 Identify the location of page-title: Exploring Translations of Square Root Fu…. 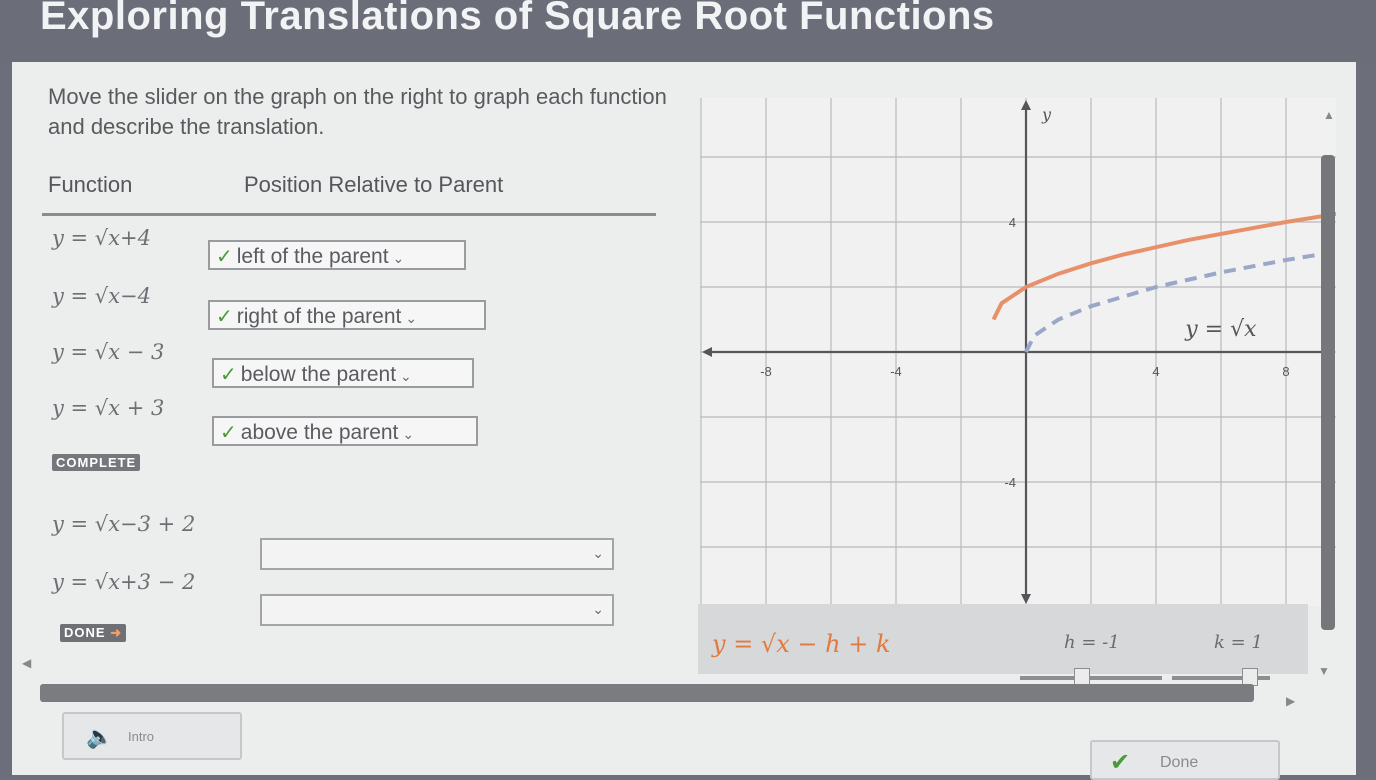
(517, 19).